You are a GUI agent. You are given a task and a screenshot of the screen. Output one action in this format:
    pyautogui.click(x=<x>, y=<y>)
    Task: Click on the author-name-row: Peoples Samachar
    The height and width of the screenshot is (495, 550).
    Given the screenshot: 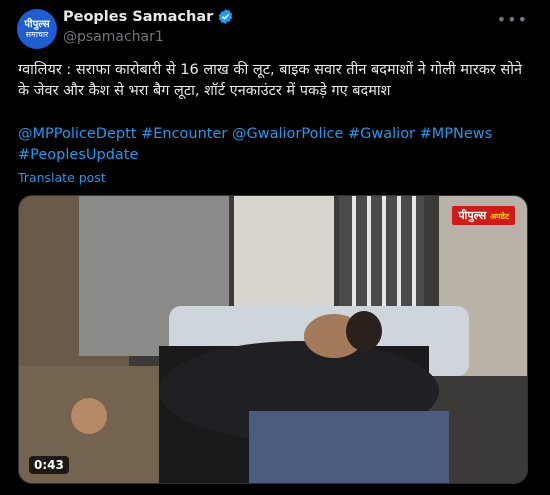 What is the action you would take?
    pyautogui.click(x=148, y=16)
    